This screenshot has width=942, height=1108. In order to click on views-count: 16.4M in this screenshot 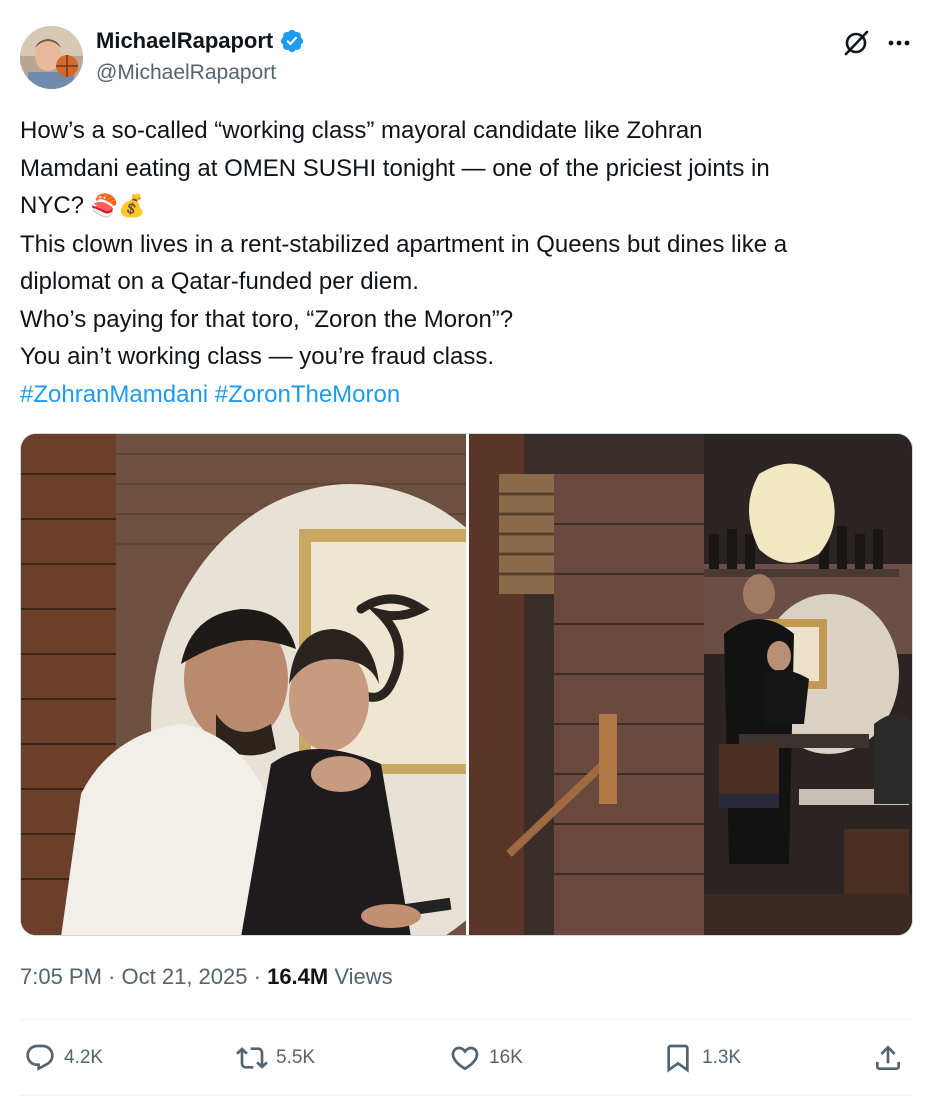, I will do `click(298, 976)`.